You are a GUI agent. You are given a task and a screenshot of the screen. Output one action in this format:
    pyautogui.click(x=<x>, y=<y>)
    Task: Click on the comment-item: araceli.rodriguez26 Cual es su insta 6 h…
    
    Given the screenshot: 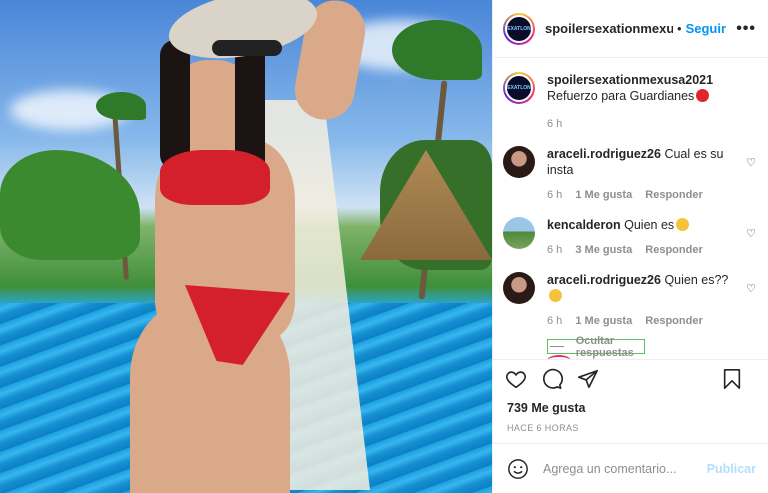 What is the action you would take?
    pyautogui.click(x=629, y=174)
    